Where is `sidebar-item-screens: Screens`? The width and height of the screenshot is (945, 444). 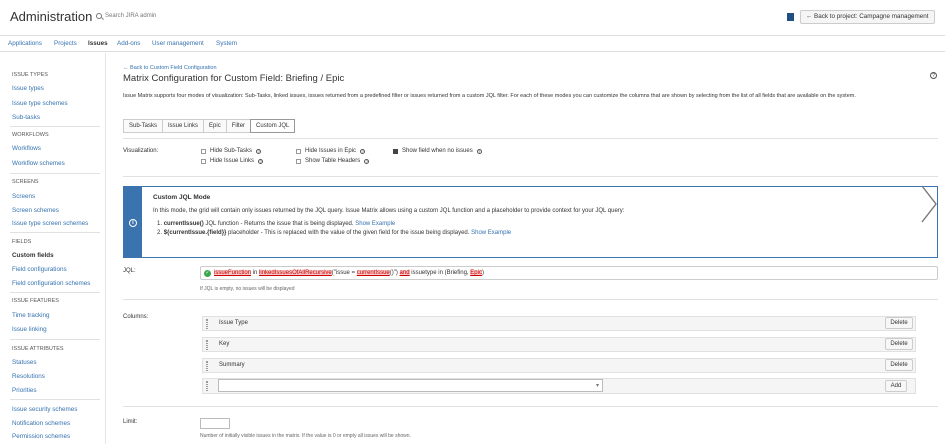 sidebar-item-screens: Screens is located at coordinates (23, 196).